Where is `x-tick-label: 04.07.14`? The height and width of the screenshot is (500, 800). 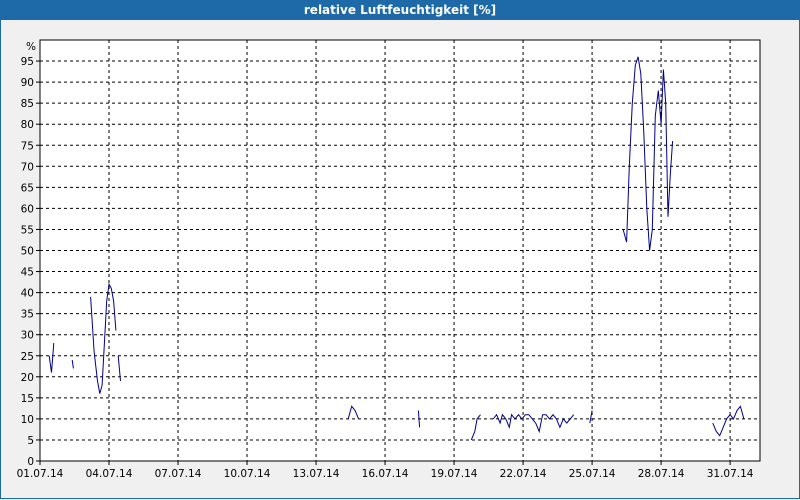
x-tick-label: 04.07.14 is located at coordinates (109, 474).